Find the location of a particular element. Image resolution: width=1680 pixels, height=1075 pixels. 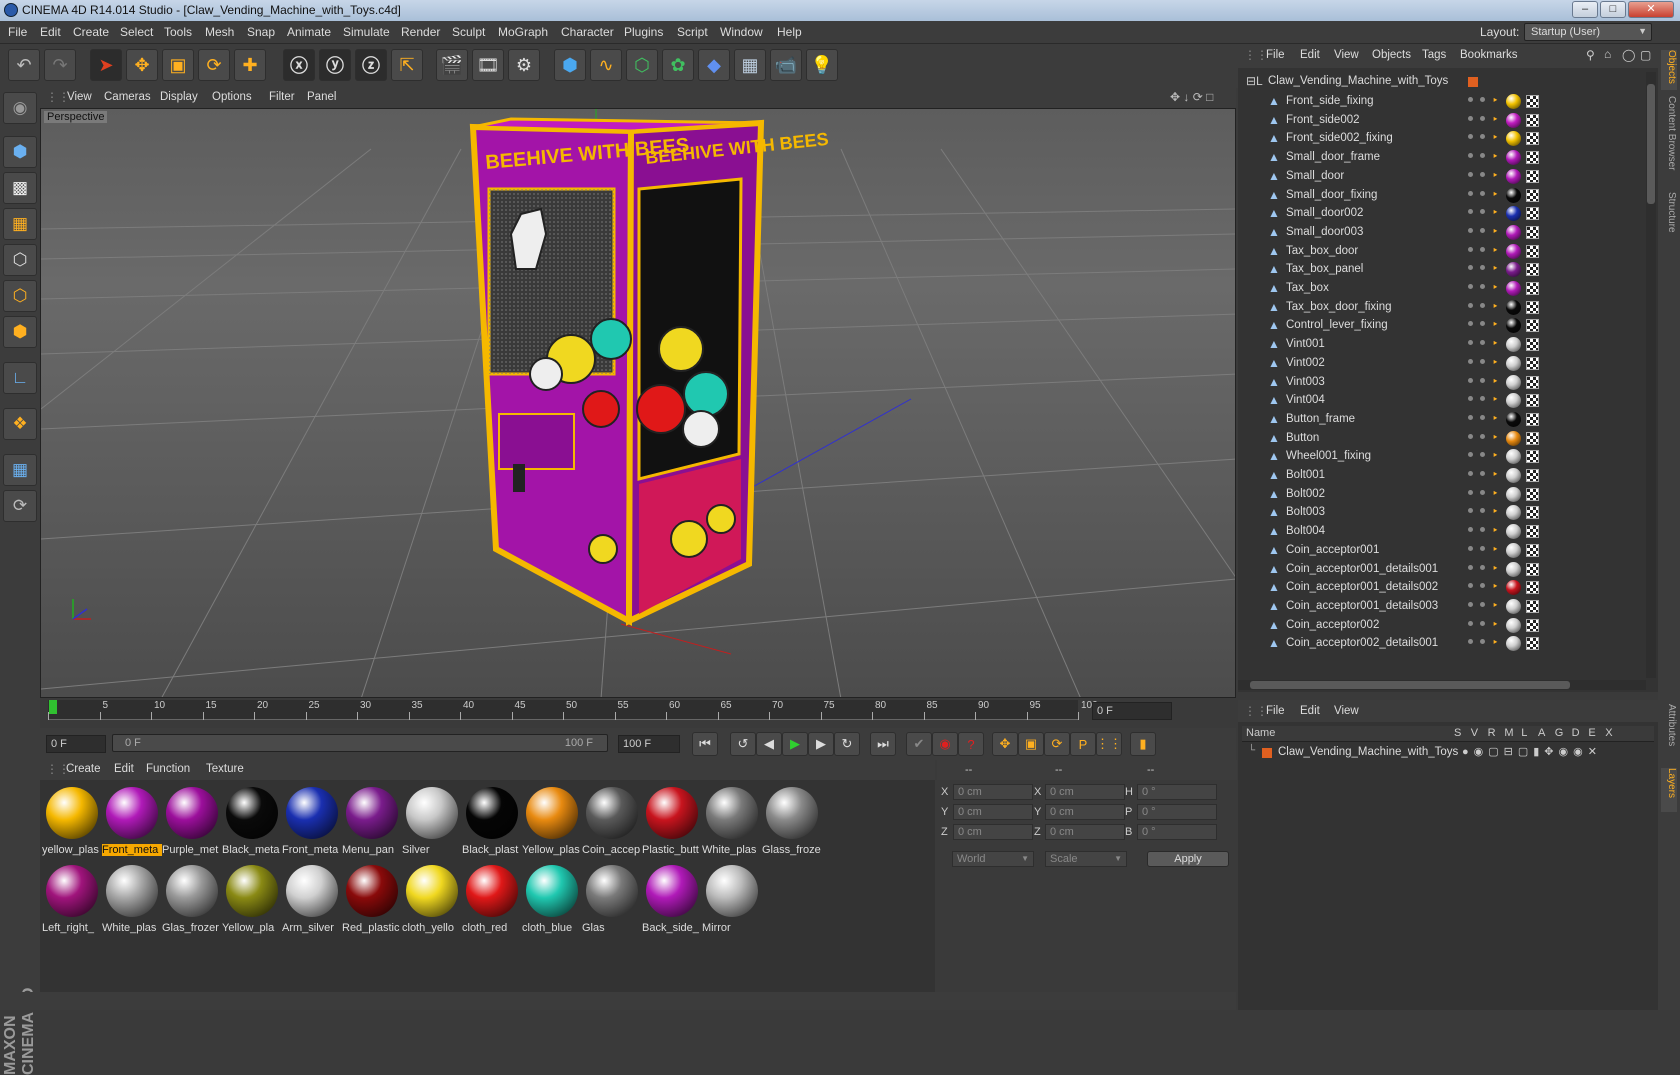

object-row: ▲ Tax_box ‣ is located at coordinates (1442, 289).